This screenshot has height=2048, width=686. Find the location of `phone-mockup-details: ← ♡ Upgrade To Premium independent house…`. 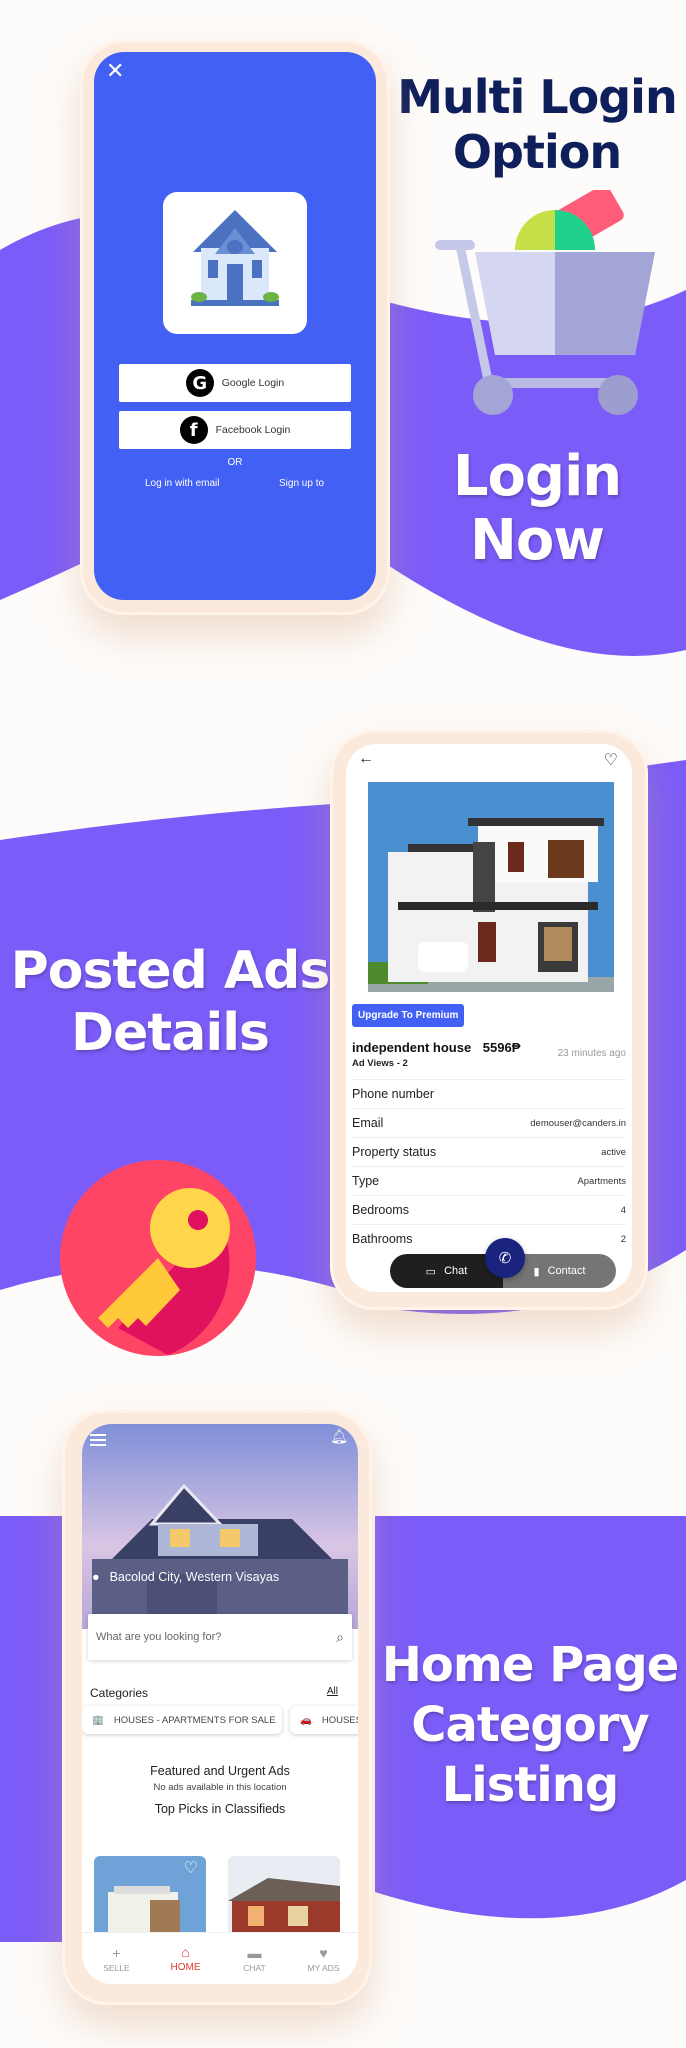

phone-mockup-details: ← ♡ Upgrade To Premium independent house… is located at coordinates (489, 1020).